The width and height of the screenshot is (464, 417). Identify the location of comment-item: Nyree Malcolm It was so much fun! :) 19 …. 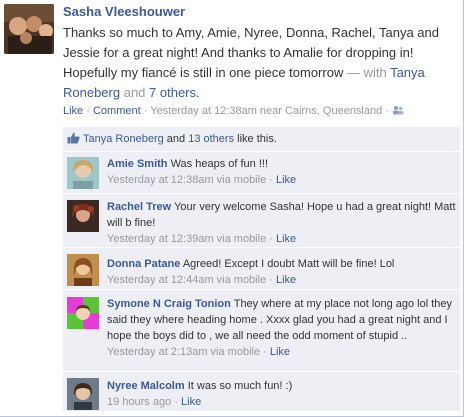
(261, 391).